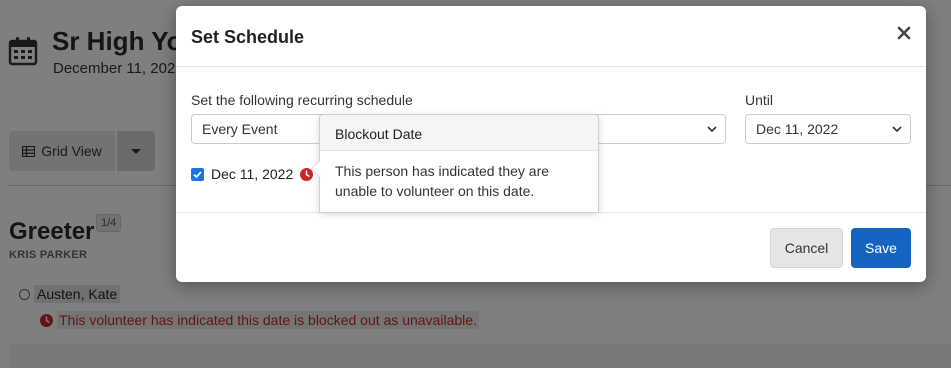  I want to click on date-checkbox, so click(197, 174).